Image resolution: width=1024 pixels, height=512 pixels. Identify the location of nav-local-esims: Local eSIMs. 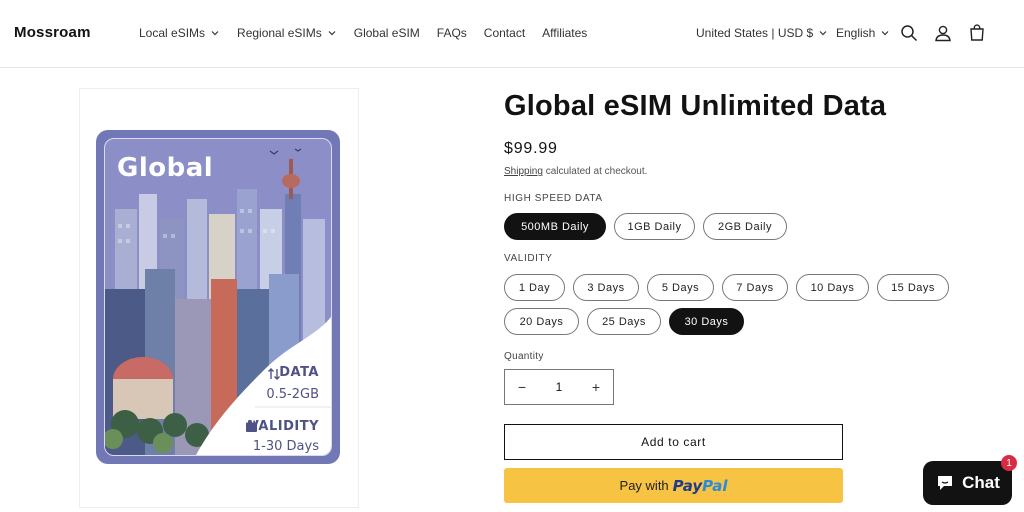
(179, 33).